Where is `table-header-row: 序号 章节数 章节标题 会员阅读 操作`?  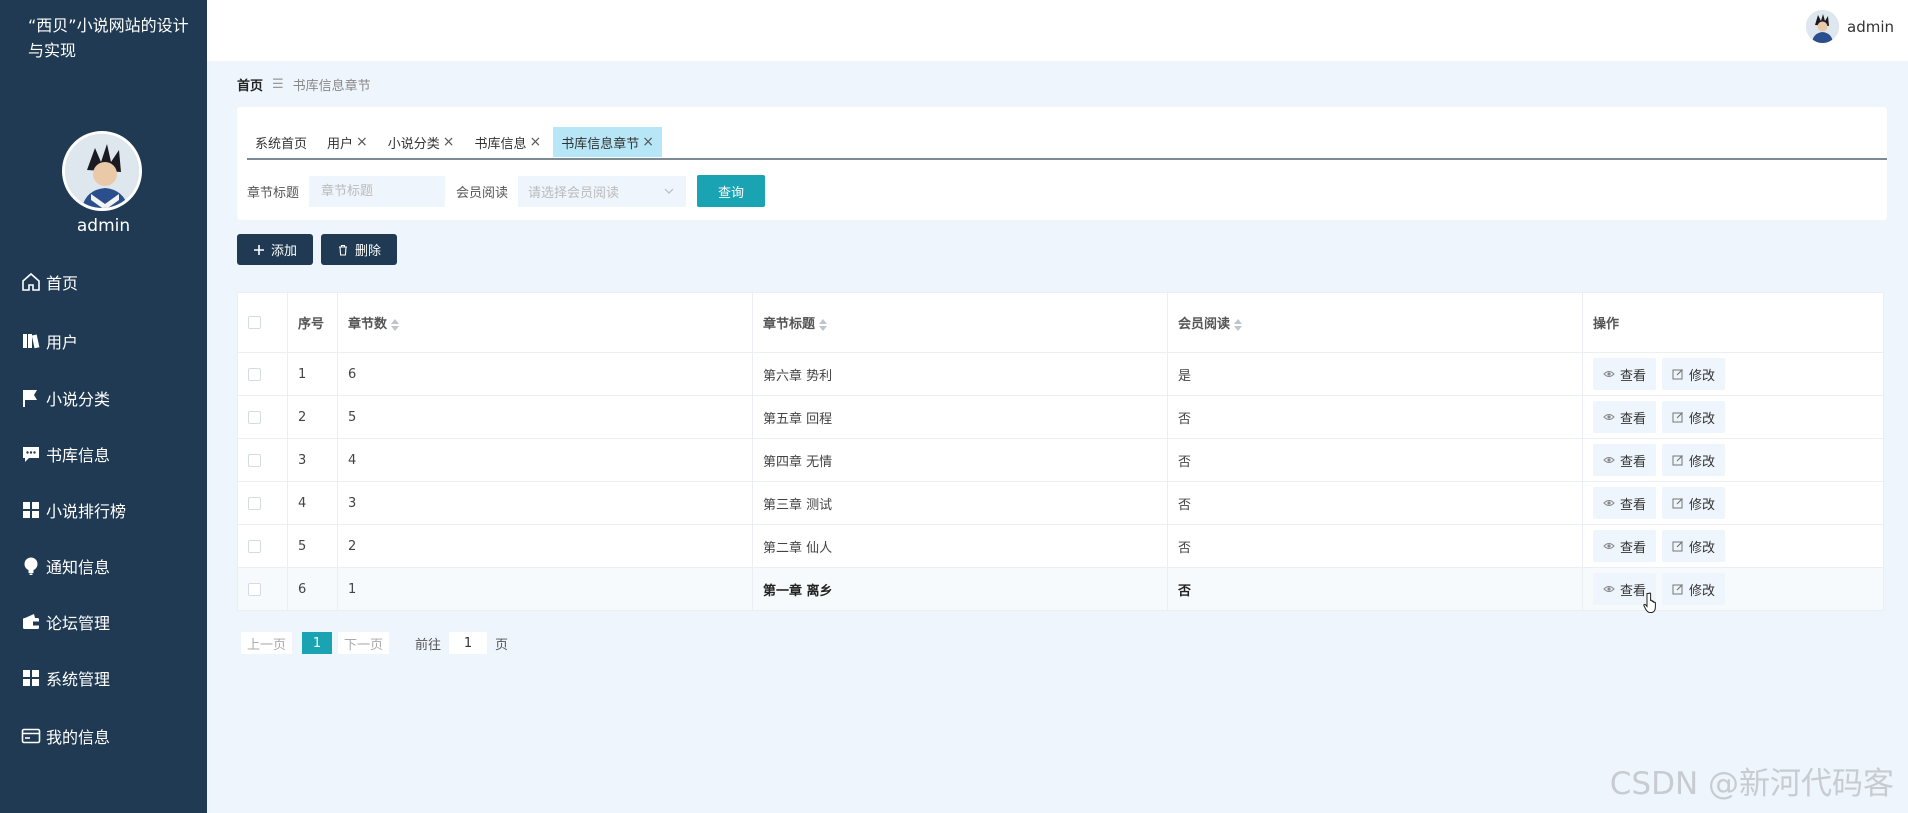
table-header-row: 序号 章节数 章节标题 会员阅读 操作 is located at coordinates (1060, 322).